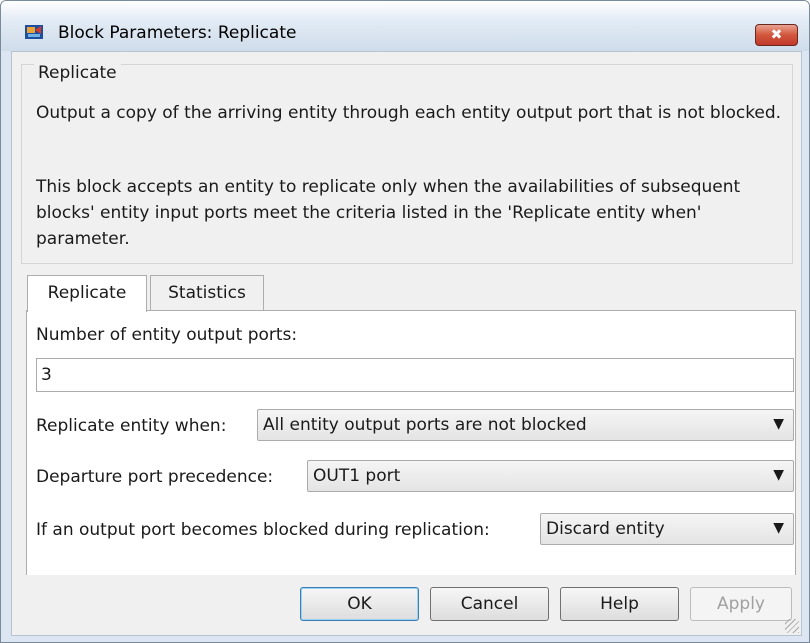  I want to click on close-icon: ✖, so click(776, 35).